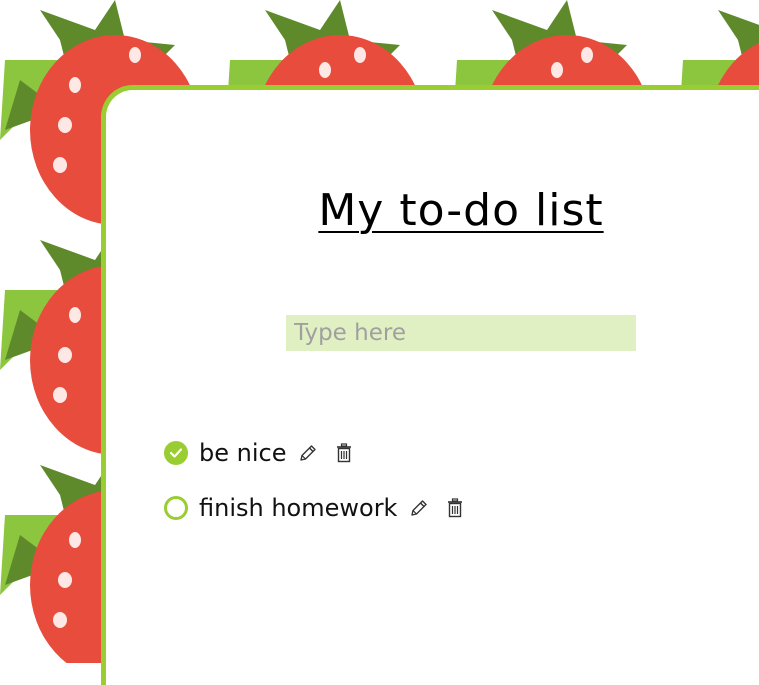 Image resolution: width=759 pixels, height=685 pixels. I want to click on page-title: My to-do list, so click(461, 210).